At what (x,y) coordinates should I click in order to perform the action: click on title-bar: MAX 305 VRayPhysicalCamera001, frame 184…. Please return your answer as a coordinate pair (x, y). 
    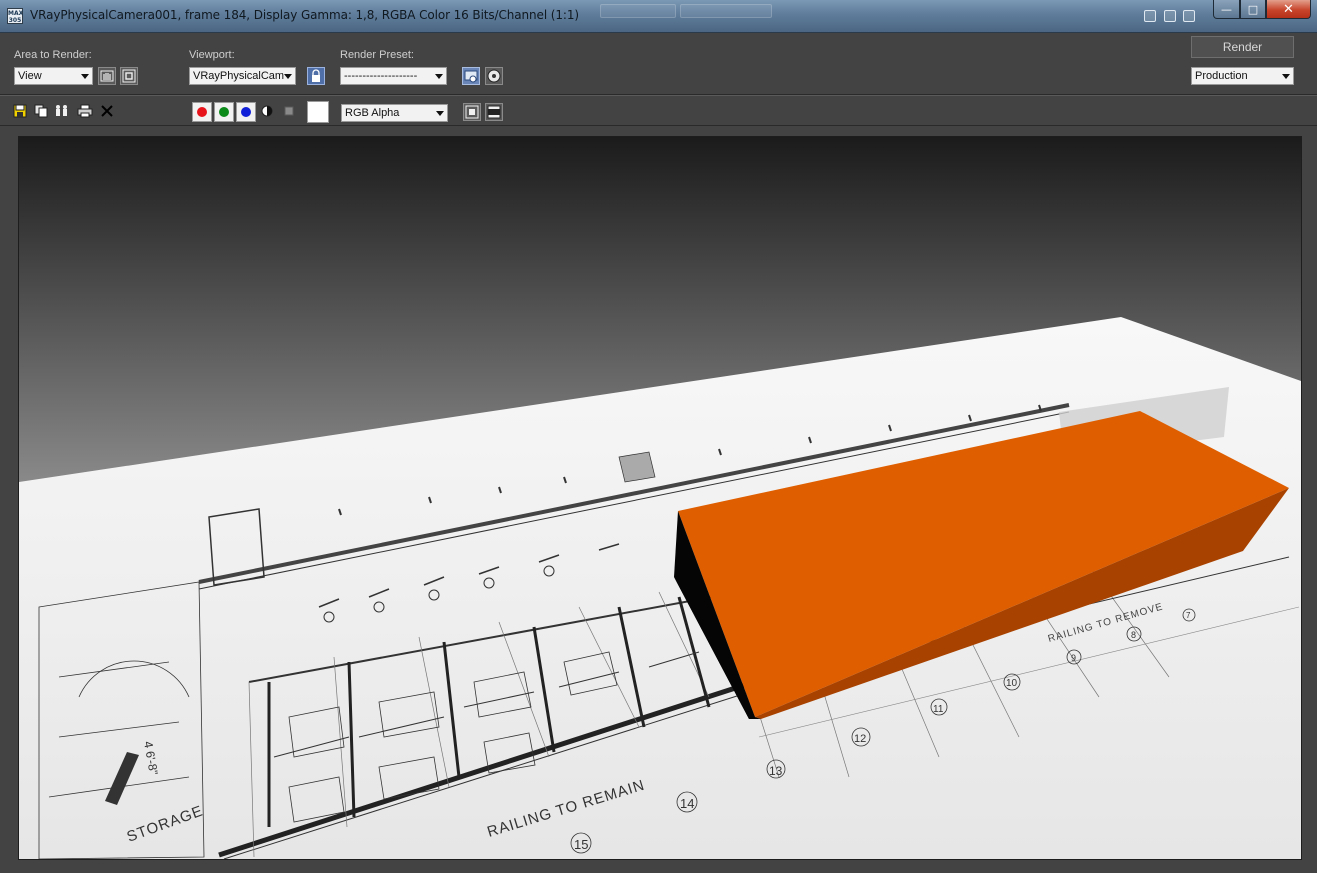
    Looking at the image, I should click on (658, 16).